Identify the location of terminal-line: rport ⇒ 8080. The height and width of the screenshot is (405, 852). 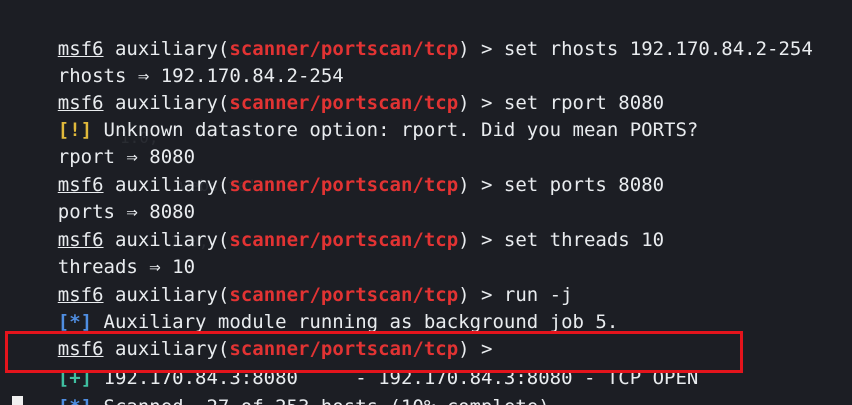
(103, 142).